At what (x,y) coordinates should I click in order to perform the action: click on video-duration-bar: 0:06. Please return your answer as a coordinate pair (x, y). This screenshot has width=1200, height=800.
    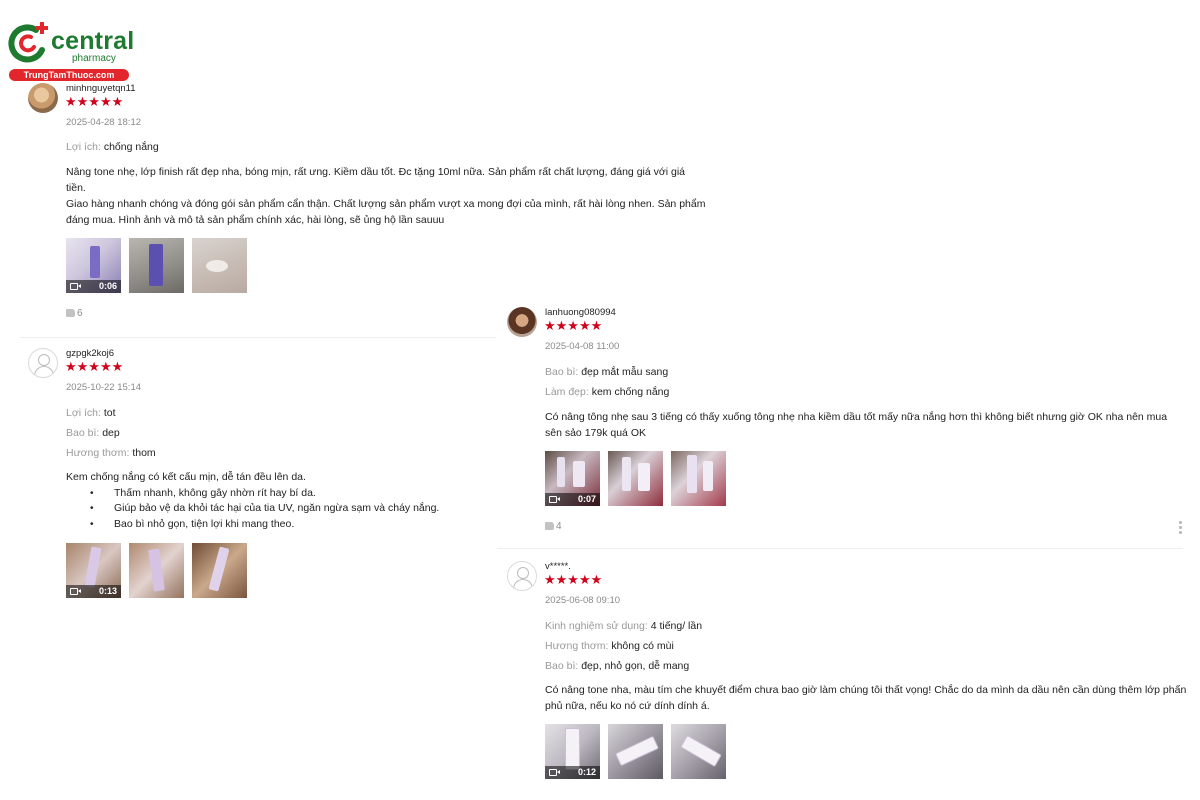
    Looking at the image, I should click on (93, 286).